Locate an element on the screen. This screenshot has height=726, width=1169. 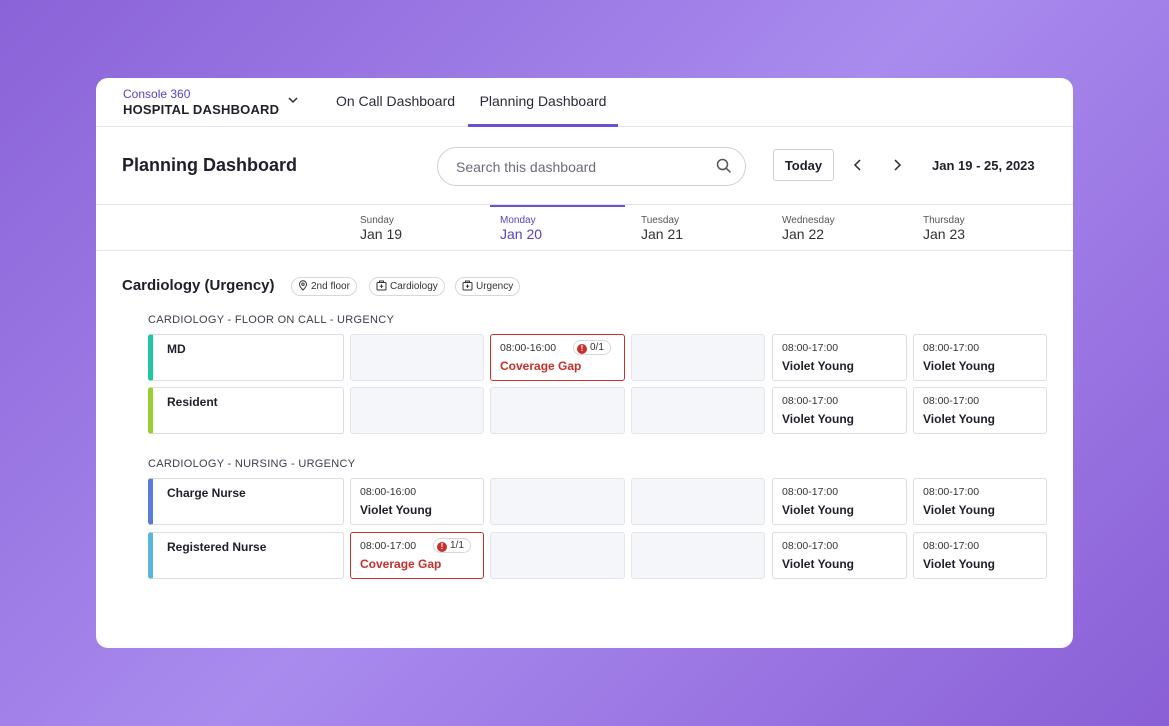
role-md: MD is located at coordinates (246, 357).